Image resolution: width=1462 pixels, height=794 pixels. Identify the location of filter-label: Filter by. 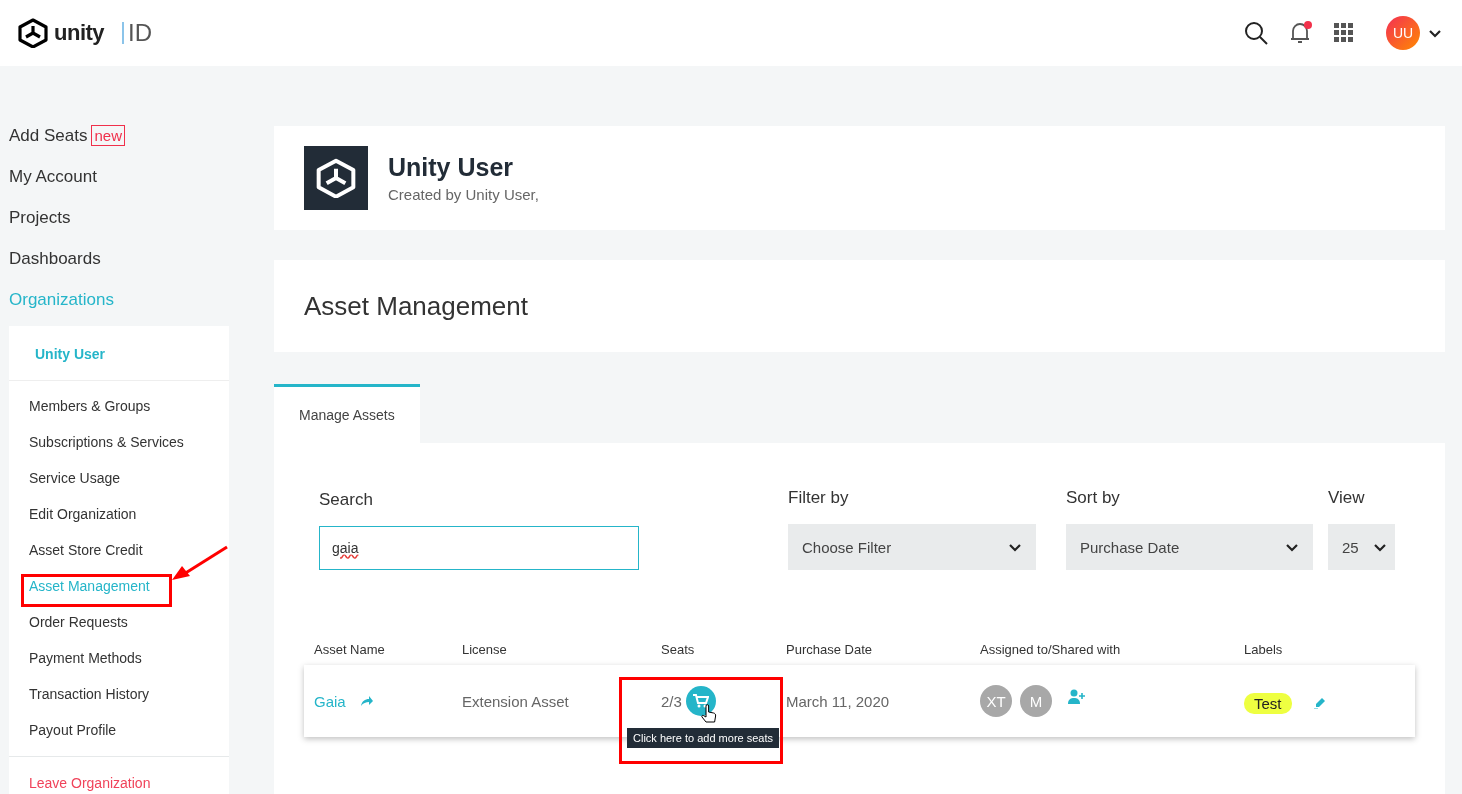
(819, 498).